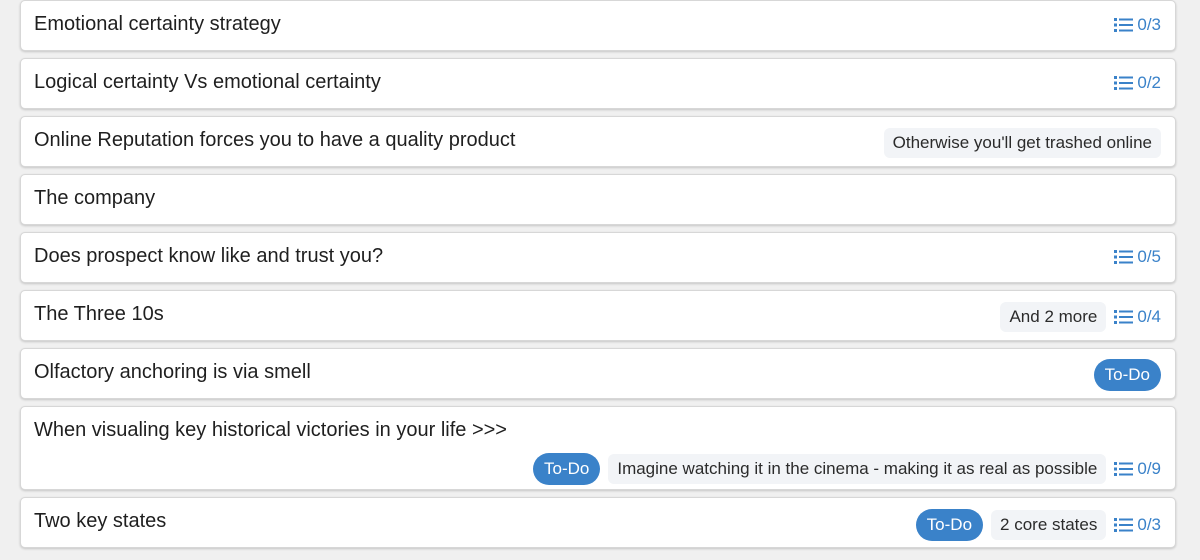 The height and width of the screenshot is (560, 1200). Describe the element at coordinates (598, 522) in the screenshot. I see `card-two-key-states: Two key states To-Do 2 core states 0/3` at that location.